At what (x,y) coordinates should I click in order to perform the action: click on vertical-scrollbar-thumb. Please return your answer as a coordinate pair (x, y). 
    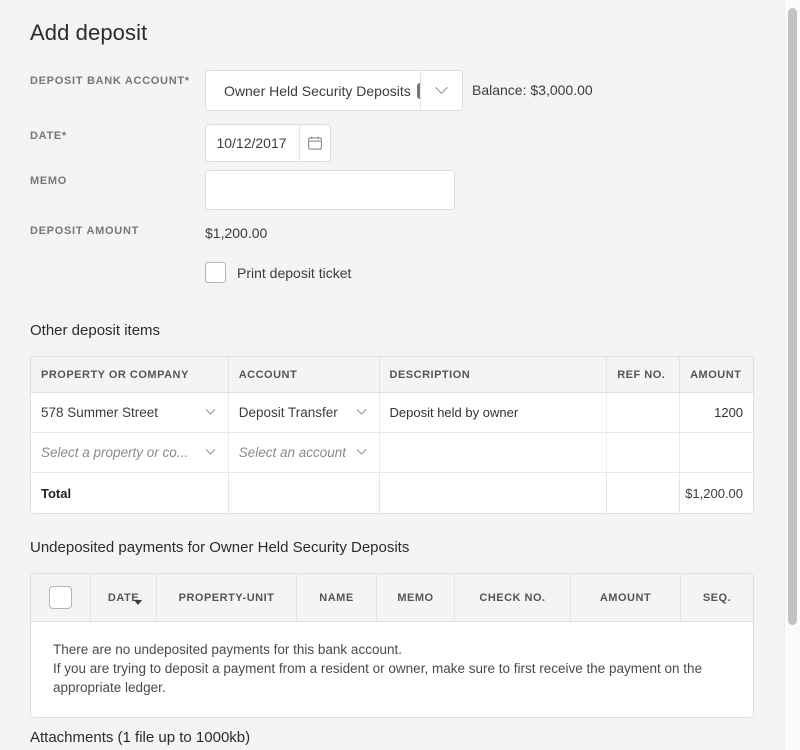
    Looking at the image, I should click on (792, 316).